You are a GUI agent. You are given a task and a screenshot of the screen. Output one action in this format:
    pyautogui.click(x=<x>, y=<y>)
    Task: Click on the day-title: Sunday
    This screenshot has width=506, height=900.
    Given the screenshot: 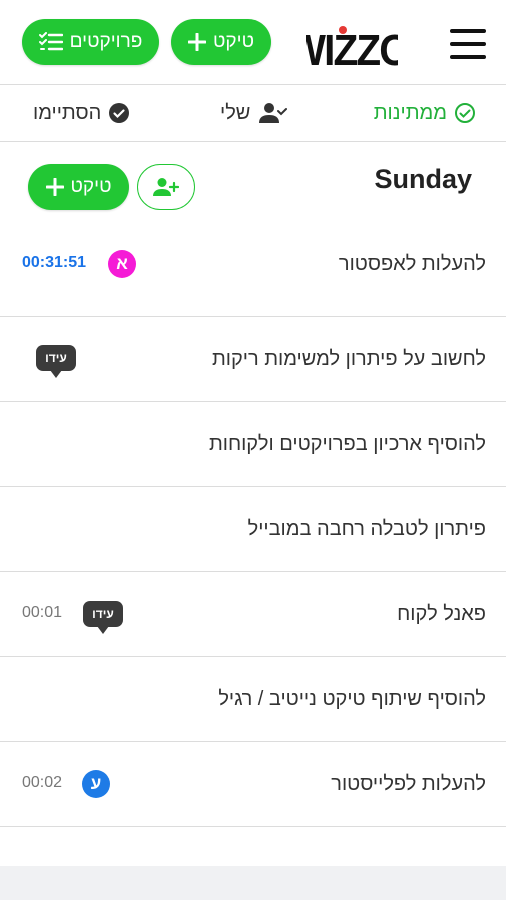 What is the action you would take?
    pyautogui.click(x=423, y=179)
    